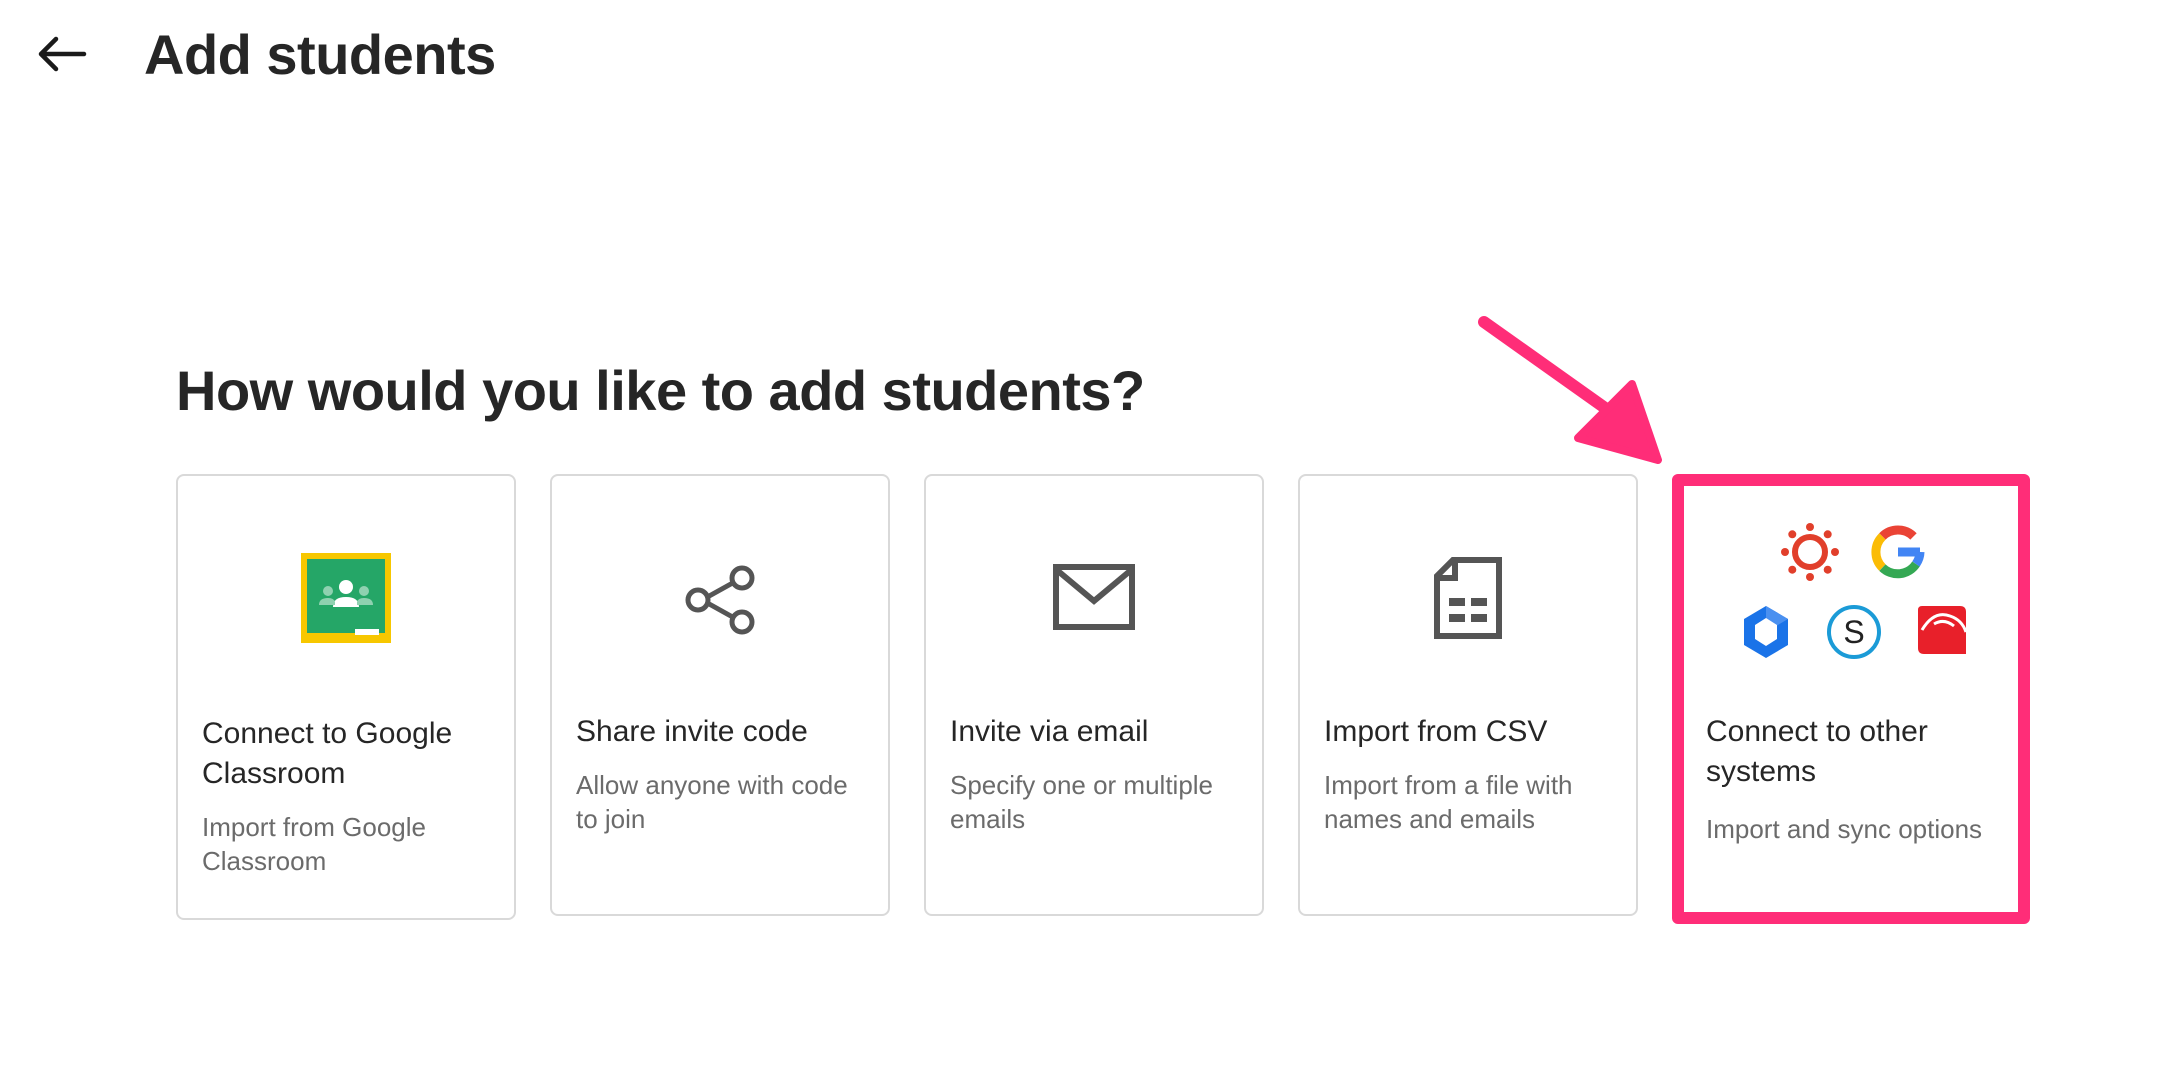  Describe the element at coordinates (1049, 731) in the screenshot. I see `option-title: Invite via email` at that location.